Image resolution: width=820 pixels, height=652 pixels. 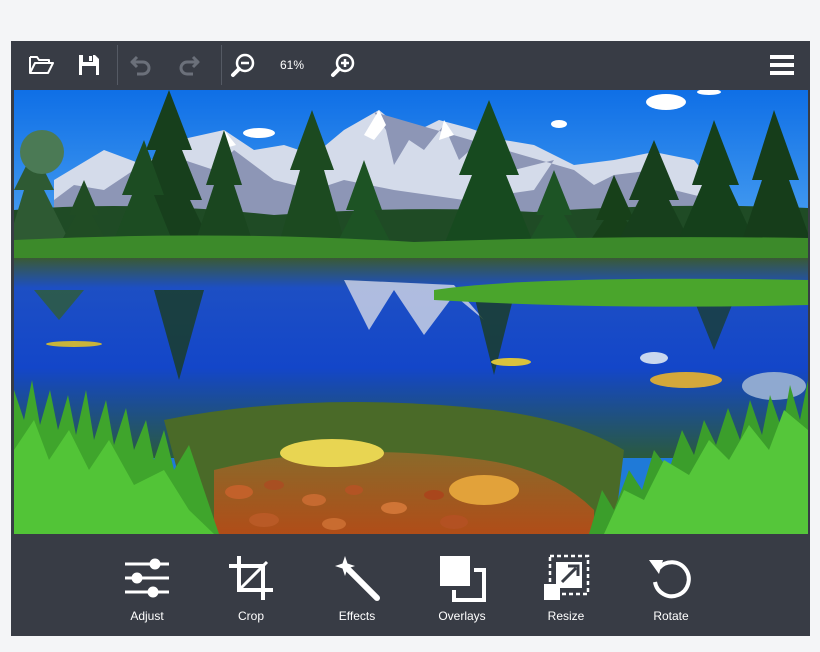 I want to click on redo-icon, so click(x=189, y=65).